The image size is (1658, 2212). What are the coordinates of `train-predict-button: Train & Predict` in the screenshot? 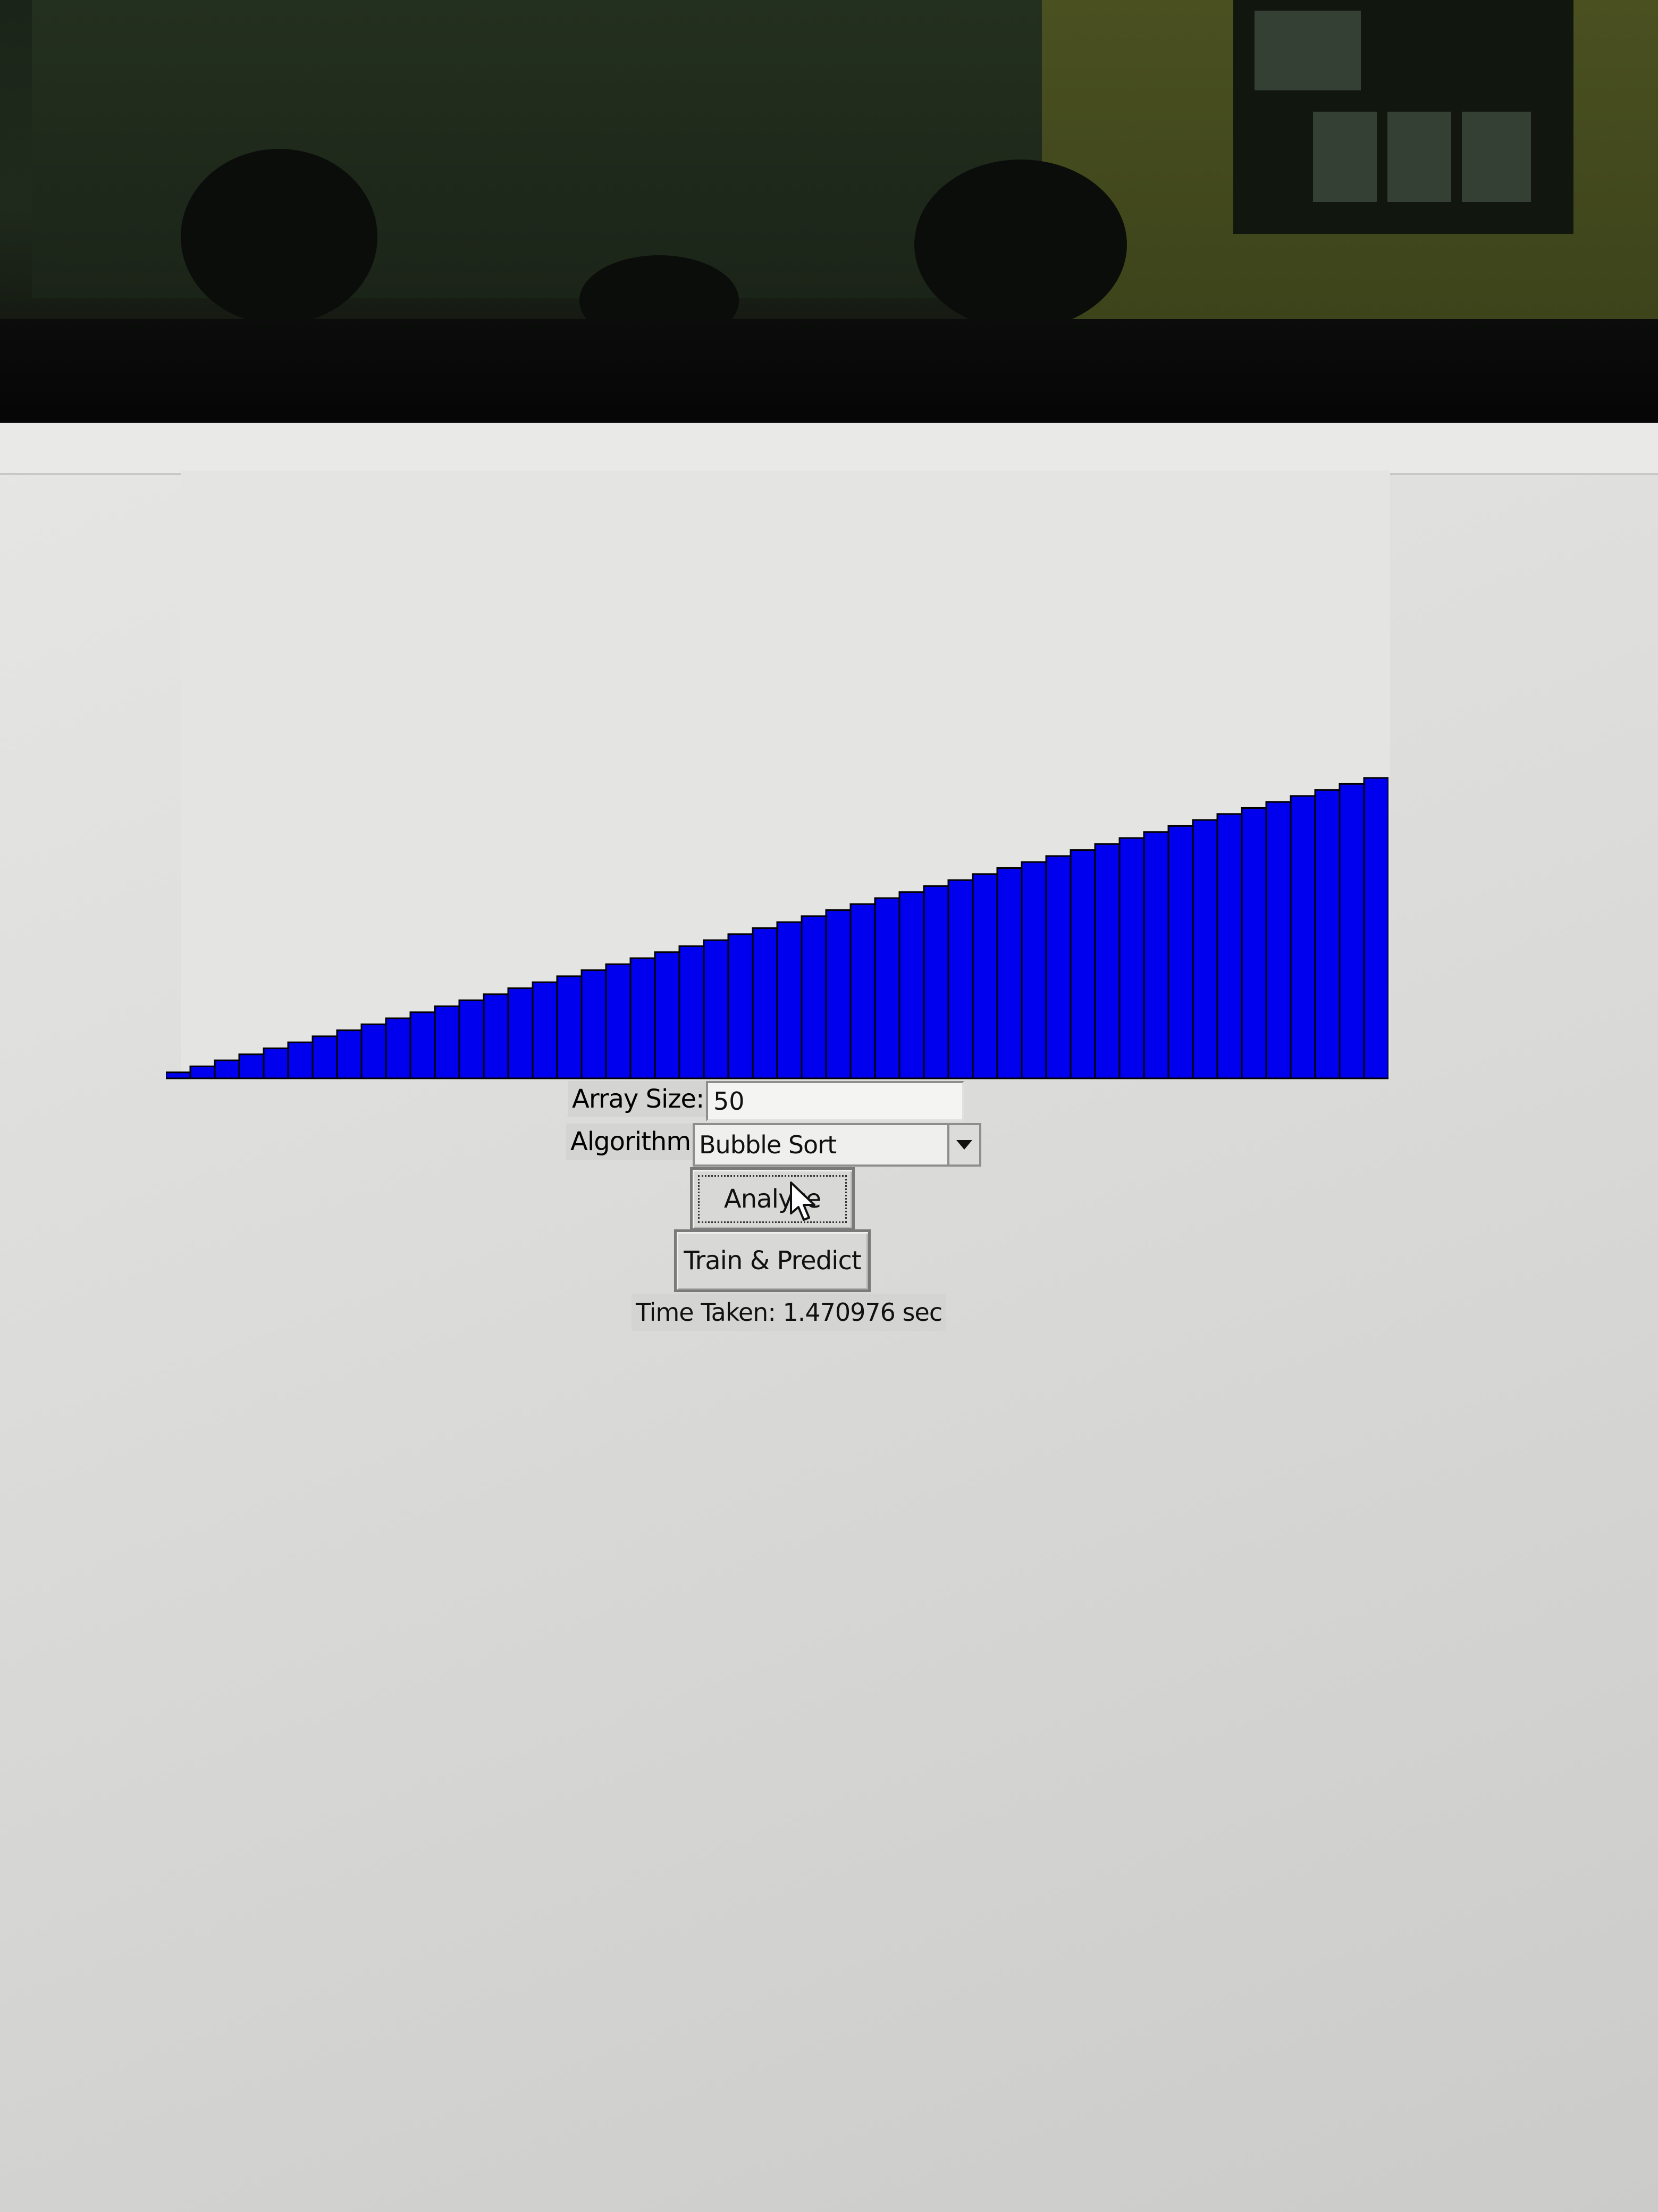 It's located at (773, 1260).